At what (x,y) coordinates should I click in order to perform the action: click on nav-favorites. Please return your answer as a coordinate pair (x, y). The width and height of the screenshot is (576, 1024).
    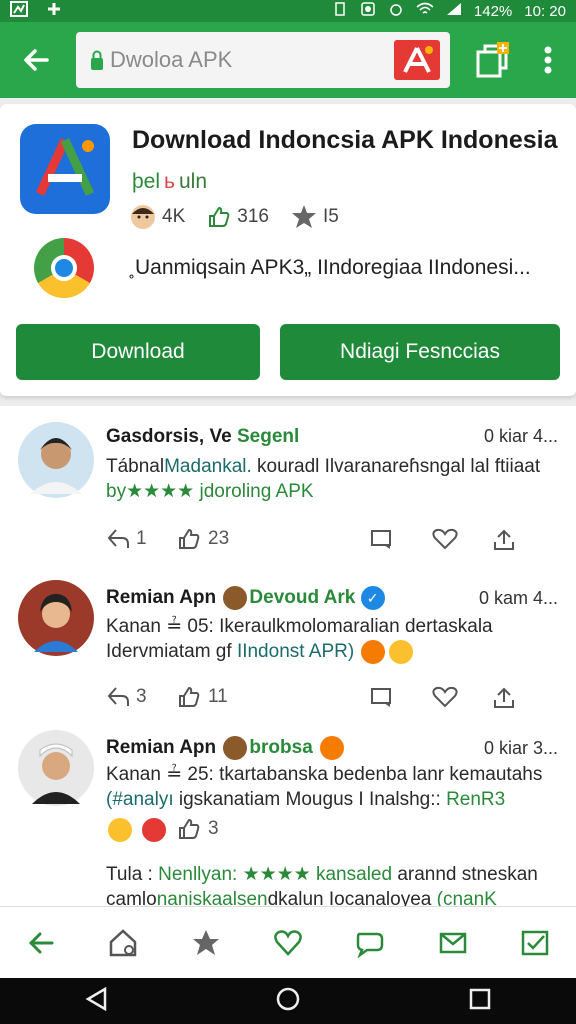
    Looking at the image, I should click on (206, 943).